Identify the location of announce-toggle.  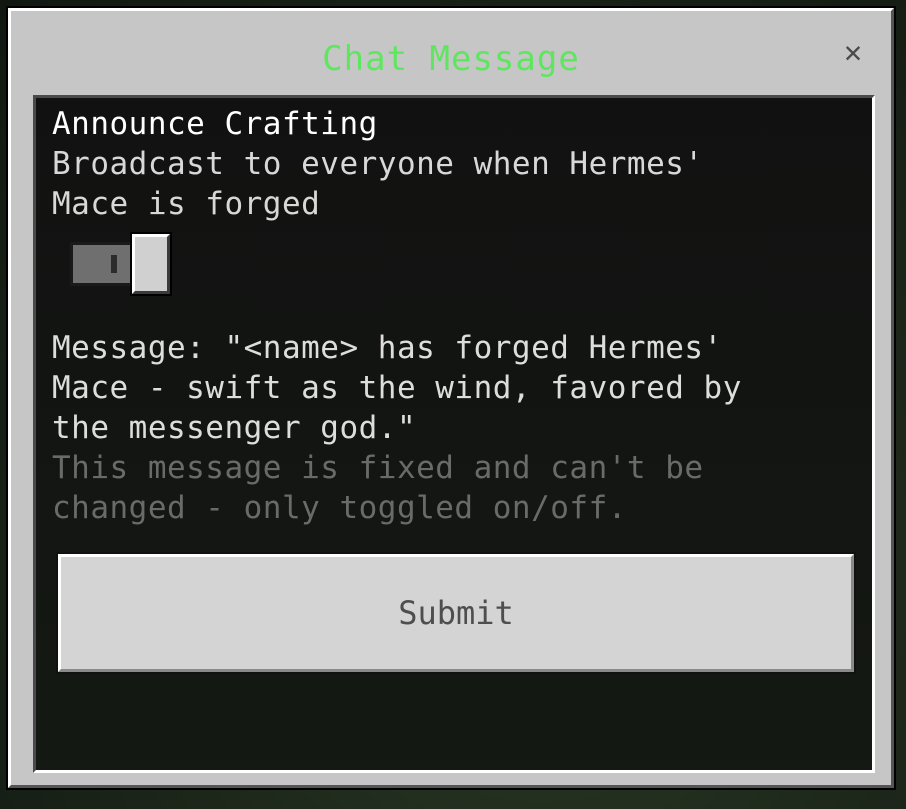
(120, 264).